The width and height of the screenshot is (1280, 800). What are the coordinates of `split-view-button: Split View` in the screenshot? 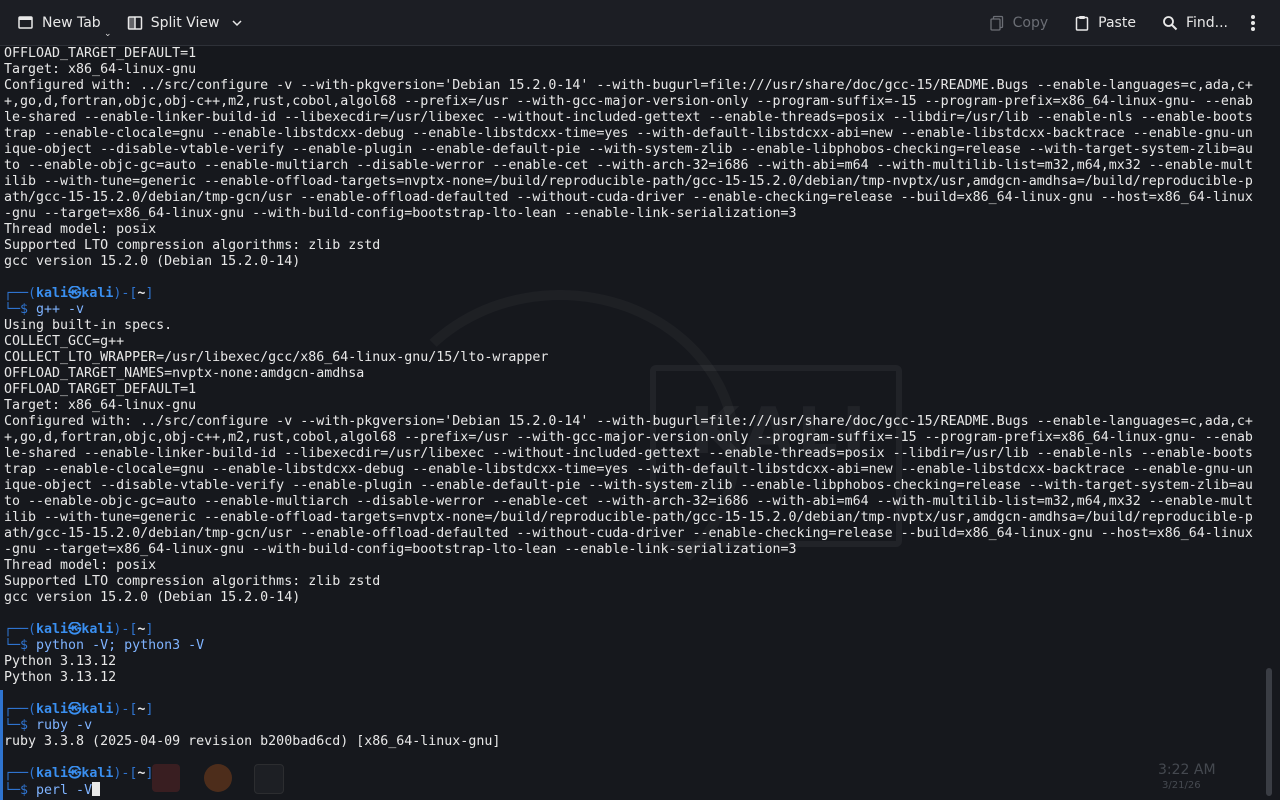 It's located at (185, 23).